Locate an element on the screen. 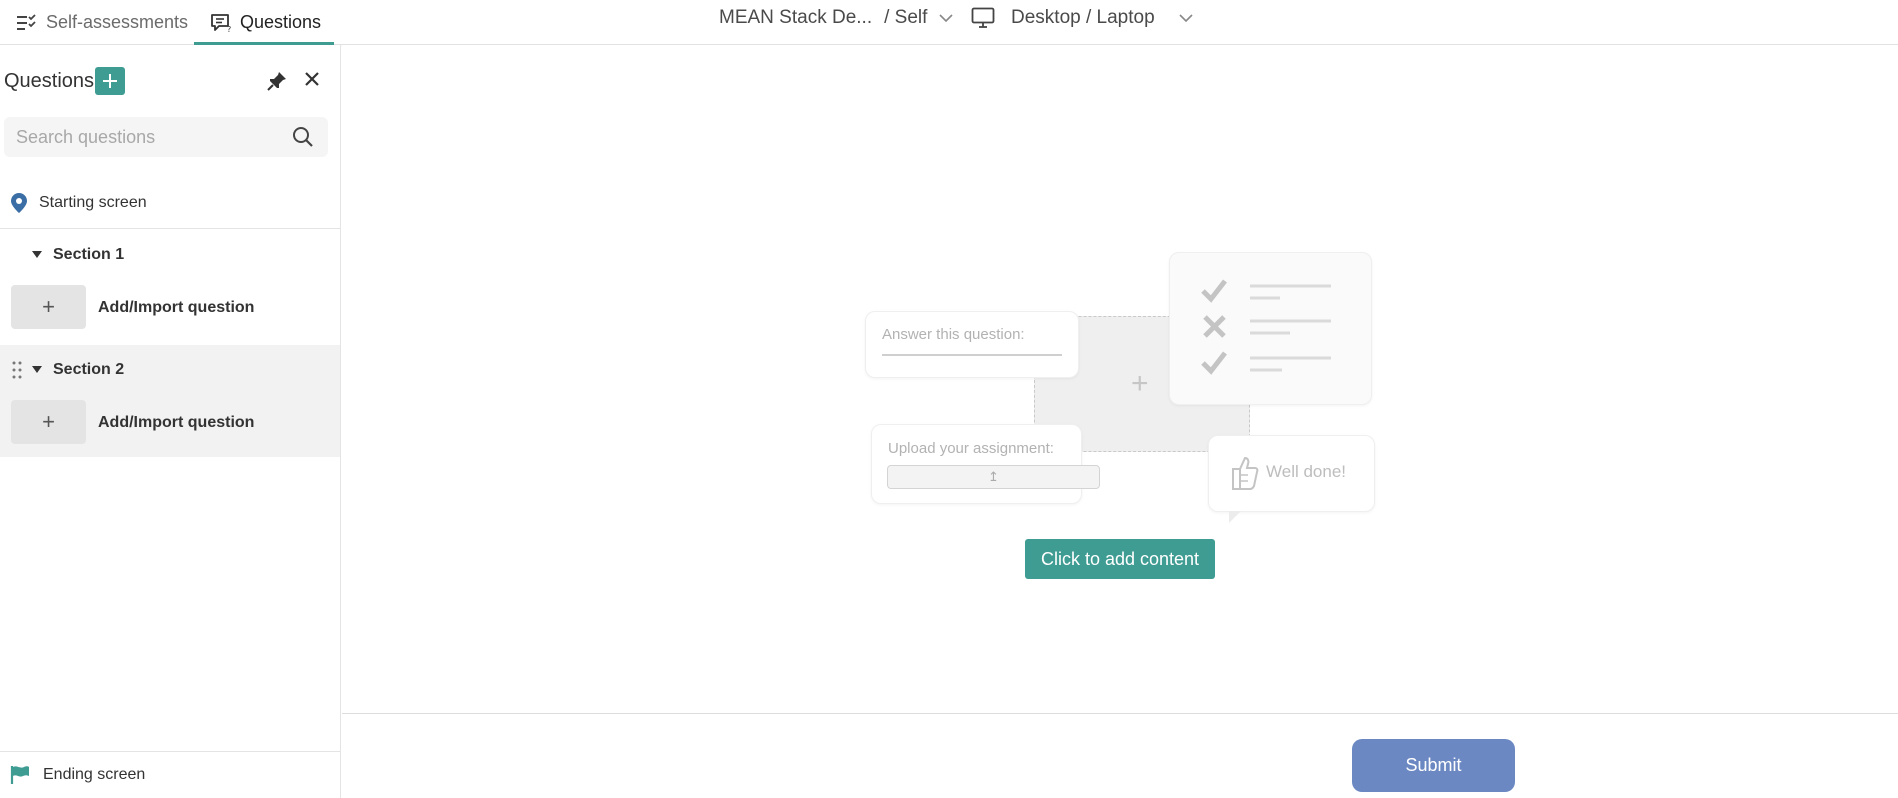 This screenshot has height=798, width=1898. section-1: Section 1 + Add/Import question is located at coordinates (170, 286).